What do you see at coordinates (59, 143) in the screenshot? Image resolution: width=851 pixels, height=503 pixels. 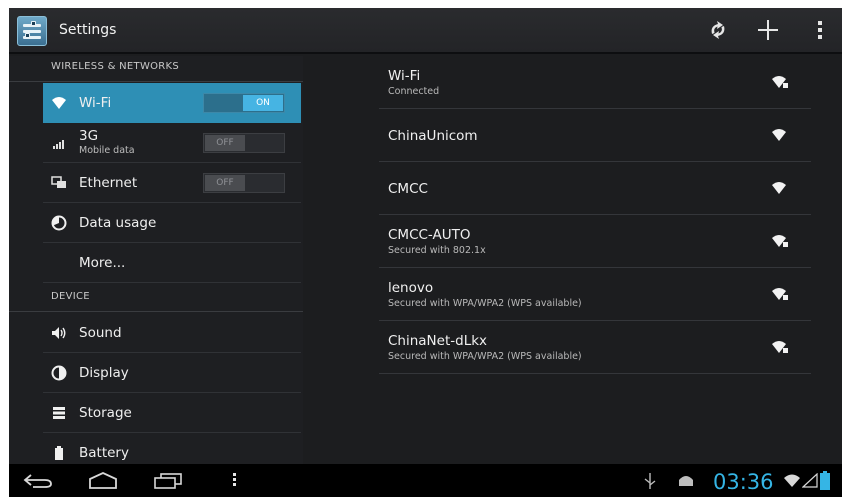 I see `signal-icon` at bounding box center [59, 143].